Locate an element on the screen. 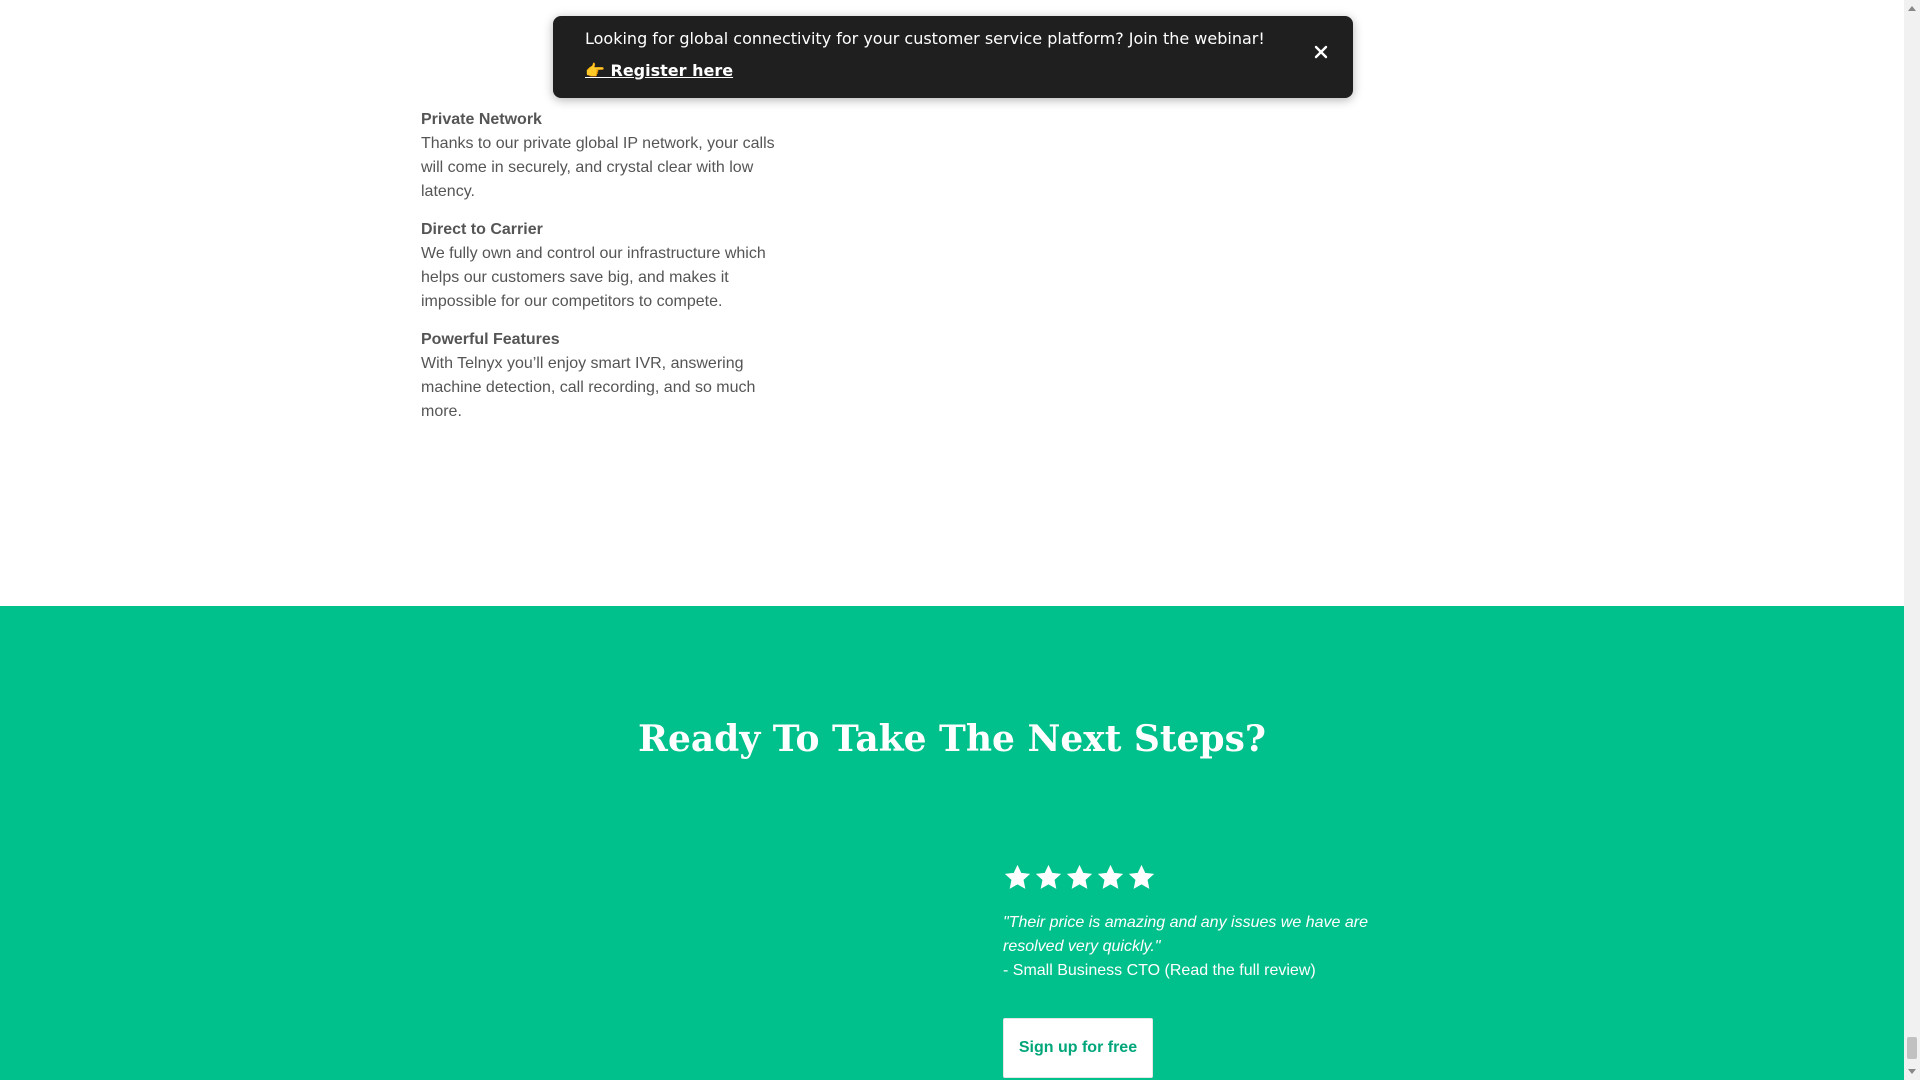 This screenshot has height=1080, width=1920. feature-title: Private Network is located at coordinates (481, 119).